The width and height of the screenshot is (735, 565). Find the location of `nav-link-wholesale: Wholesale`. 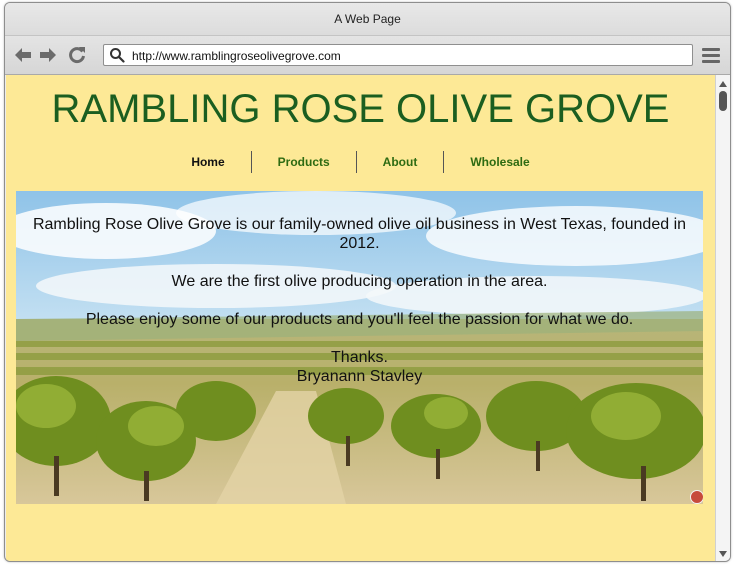

nav-link-wholesale: Wholesale is located at coordinates (499, 162).